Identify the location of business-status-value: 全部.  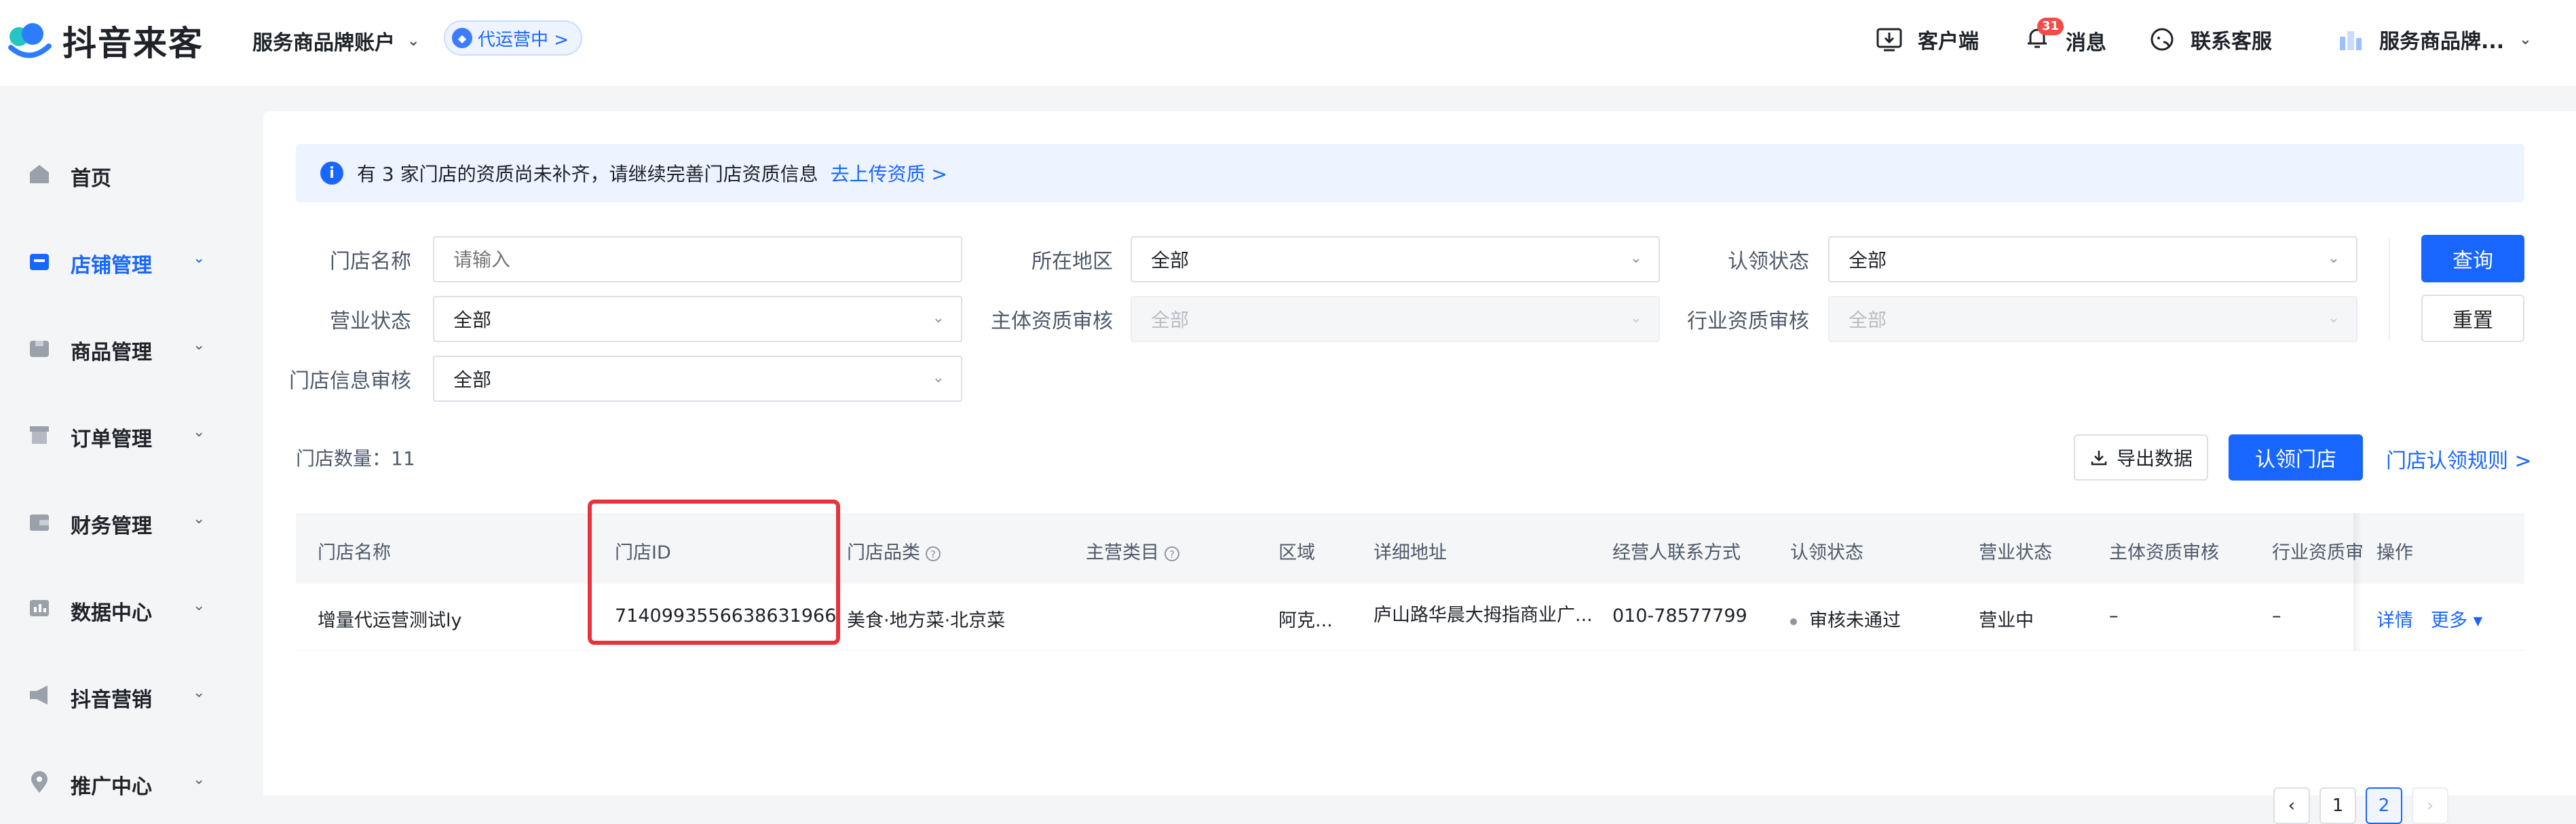
(473, 320).